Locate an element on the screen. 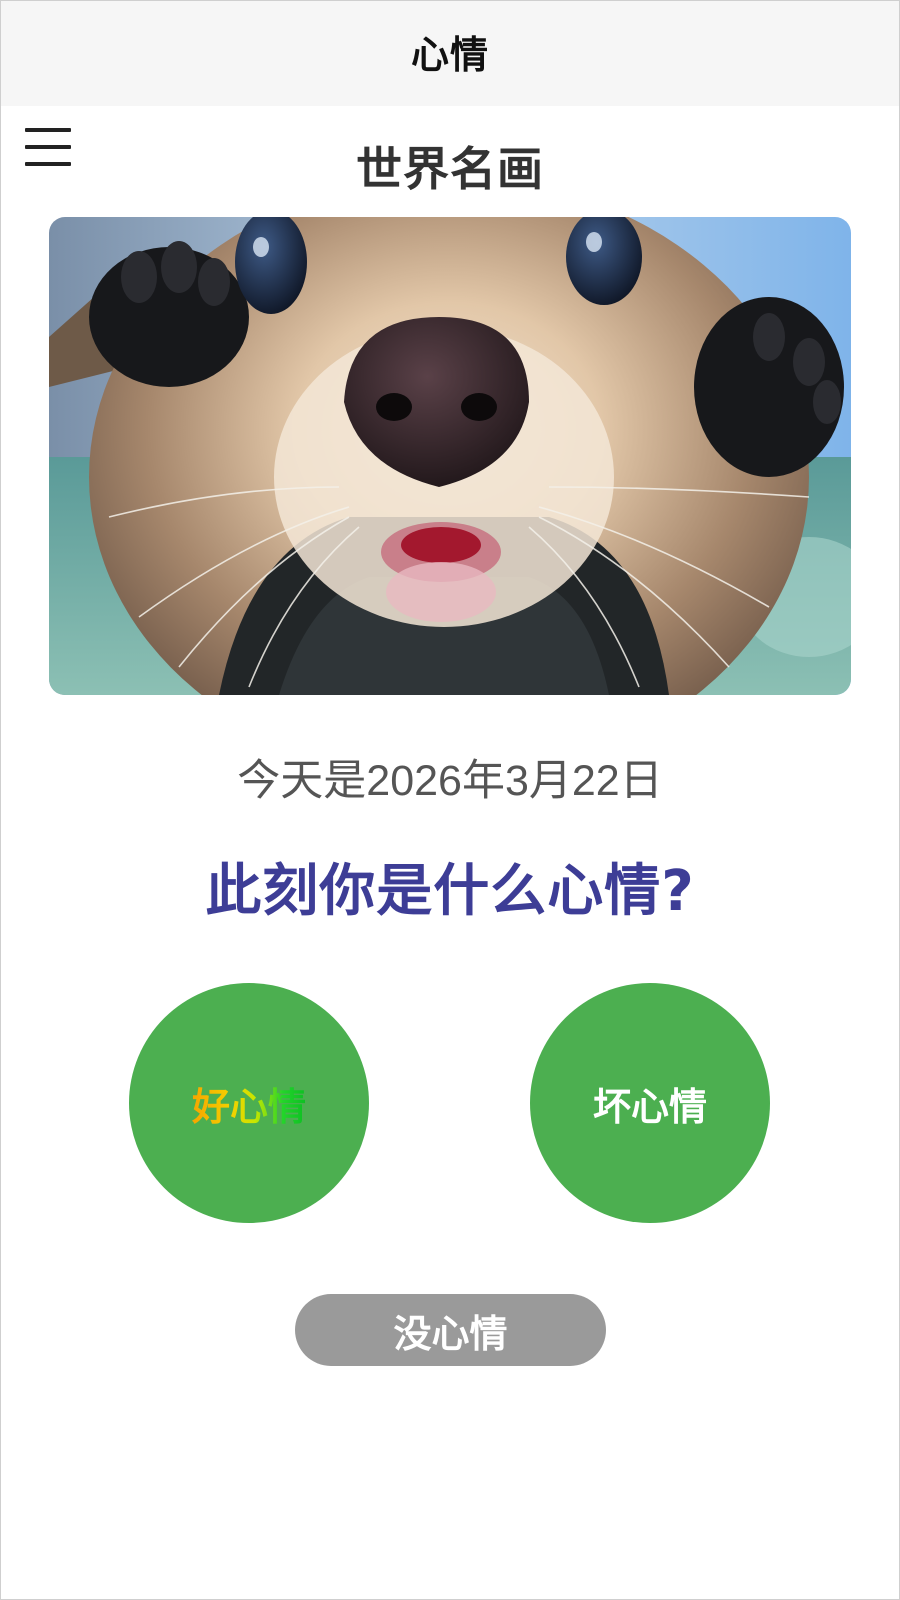  app-title: 心情 is located at coordinates (449, 55).